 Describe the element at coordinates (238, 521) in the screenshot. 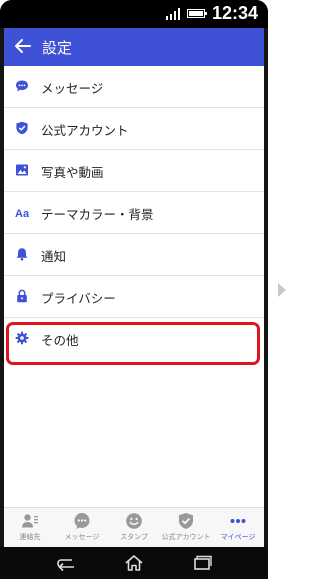

I see `more-dots-icon` at that location.